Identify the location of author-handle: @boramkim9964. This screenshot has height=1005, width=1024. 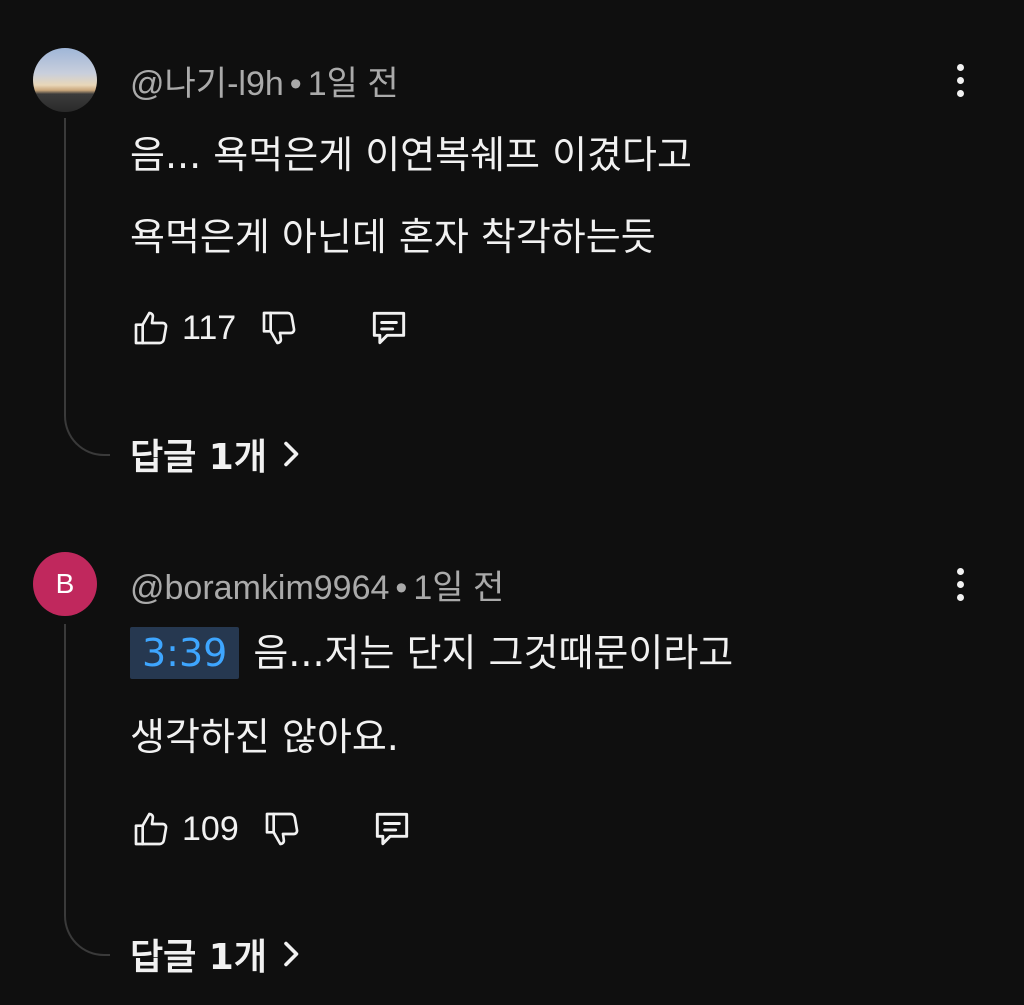
(259, 588).